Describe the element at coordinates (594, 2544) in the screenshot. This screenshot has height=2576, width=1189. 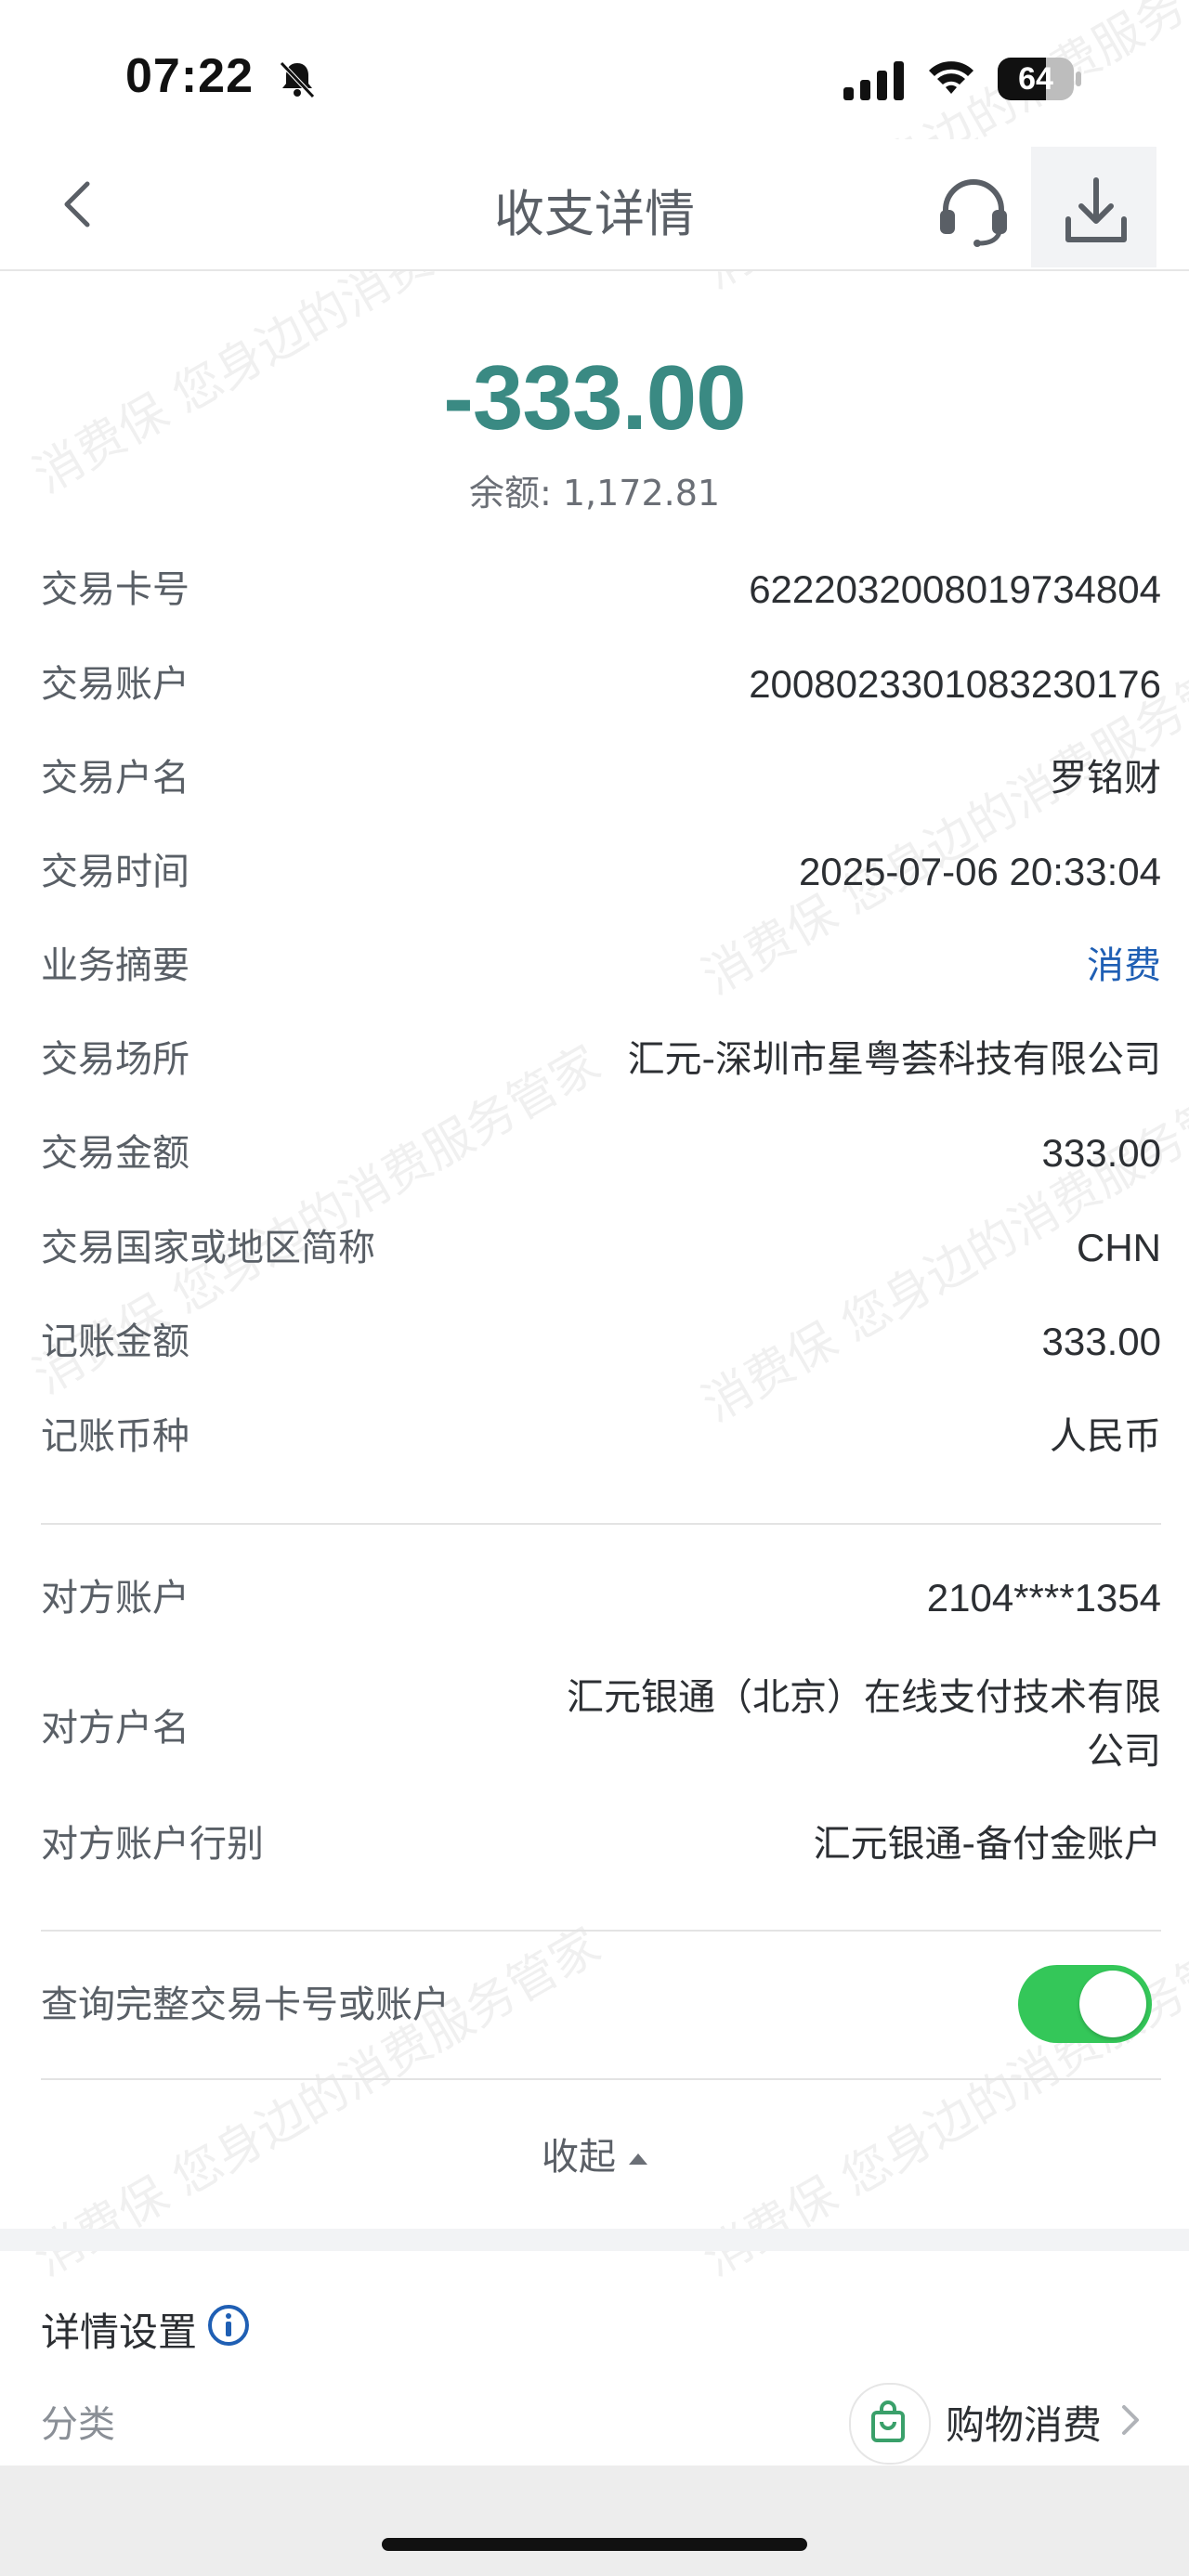
I see `home-indicator` at that location.